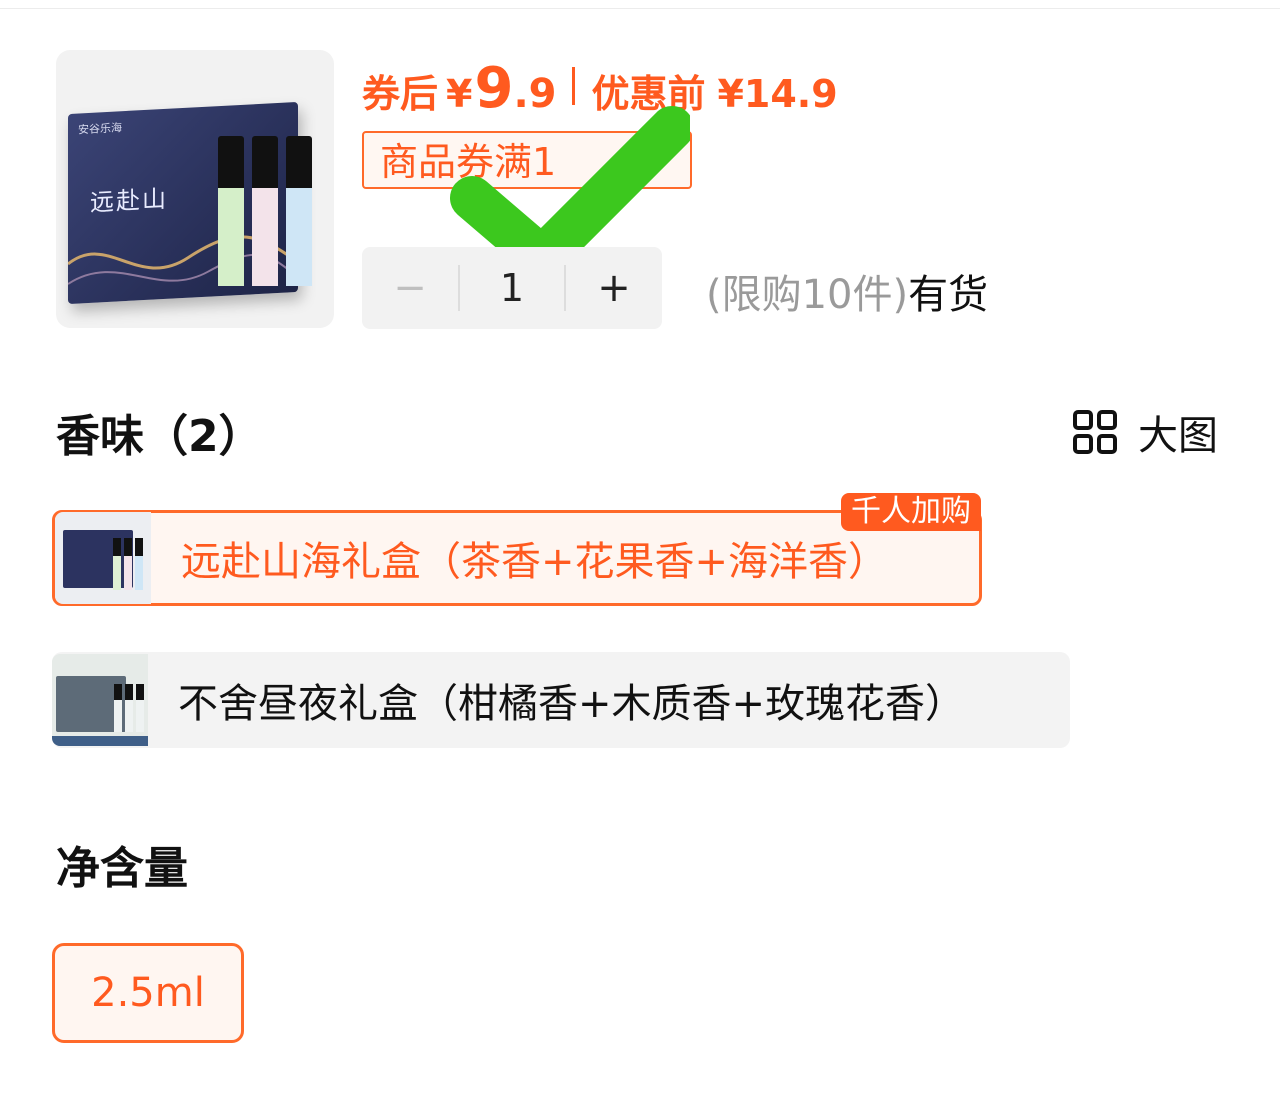 The image size is (1280, 1097). What do you see at coordinates (777, 94) in the screenshot?
I see `original-price-value: ¥14.9` at bounding box center [777, 94].